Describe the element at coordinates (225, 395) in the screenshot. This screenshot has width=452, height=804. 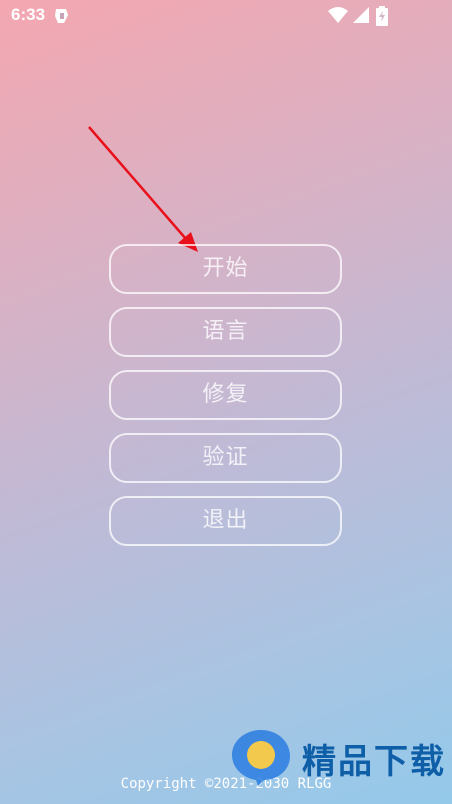
I see `repair-button: 修复` at that location.